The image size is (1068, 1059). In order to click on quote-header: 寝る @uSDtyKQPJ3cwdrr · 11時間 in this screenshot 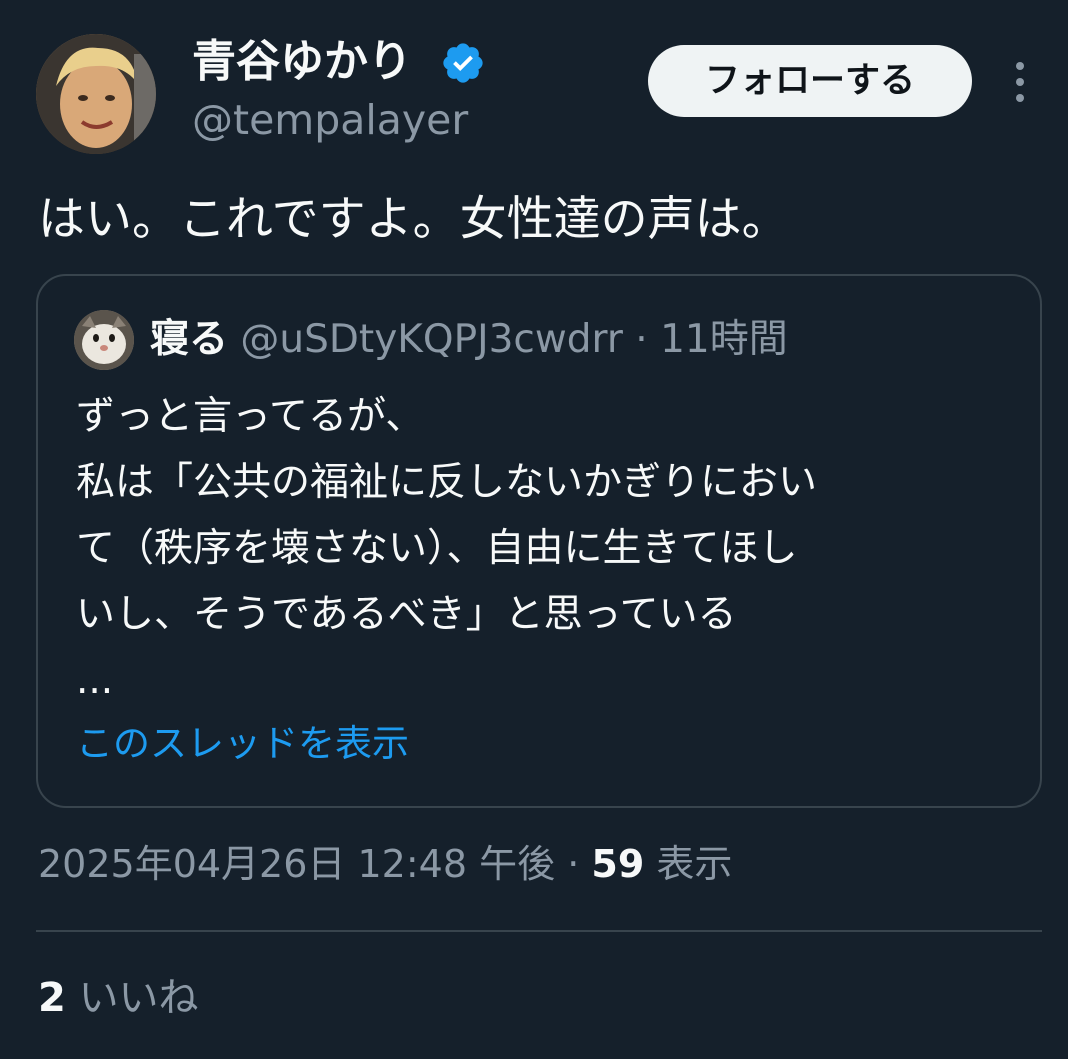, I will do `click(469, 340)`.